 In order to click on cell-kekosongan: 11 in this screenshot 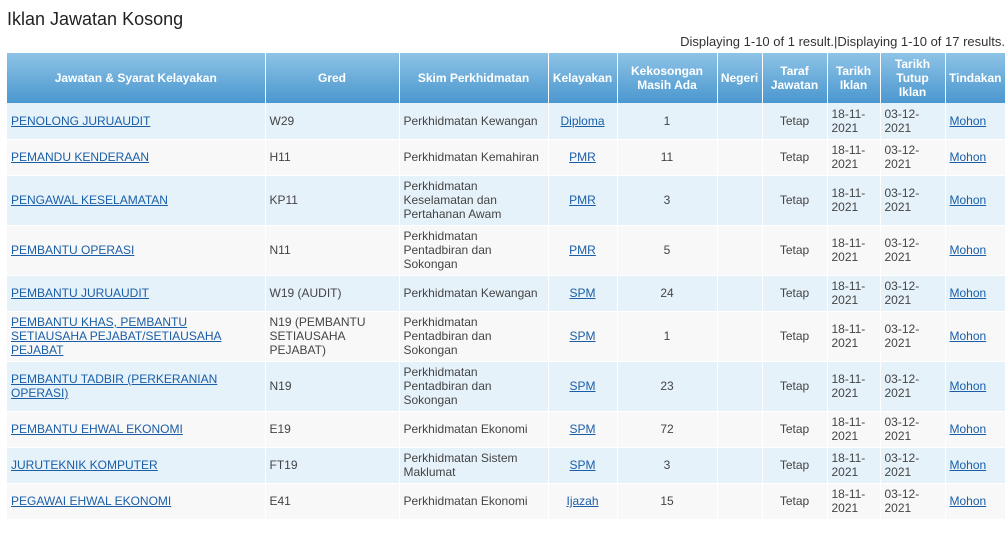, I will do `click(667, 157)`.